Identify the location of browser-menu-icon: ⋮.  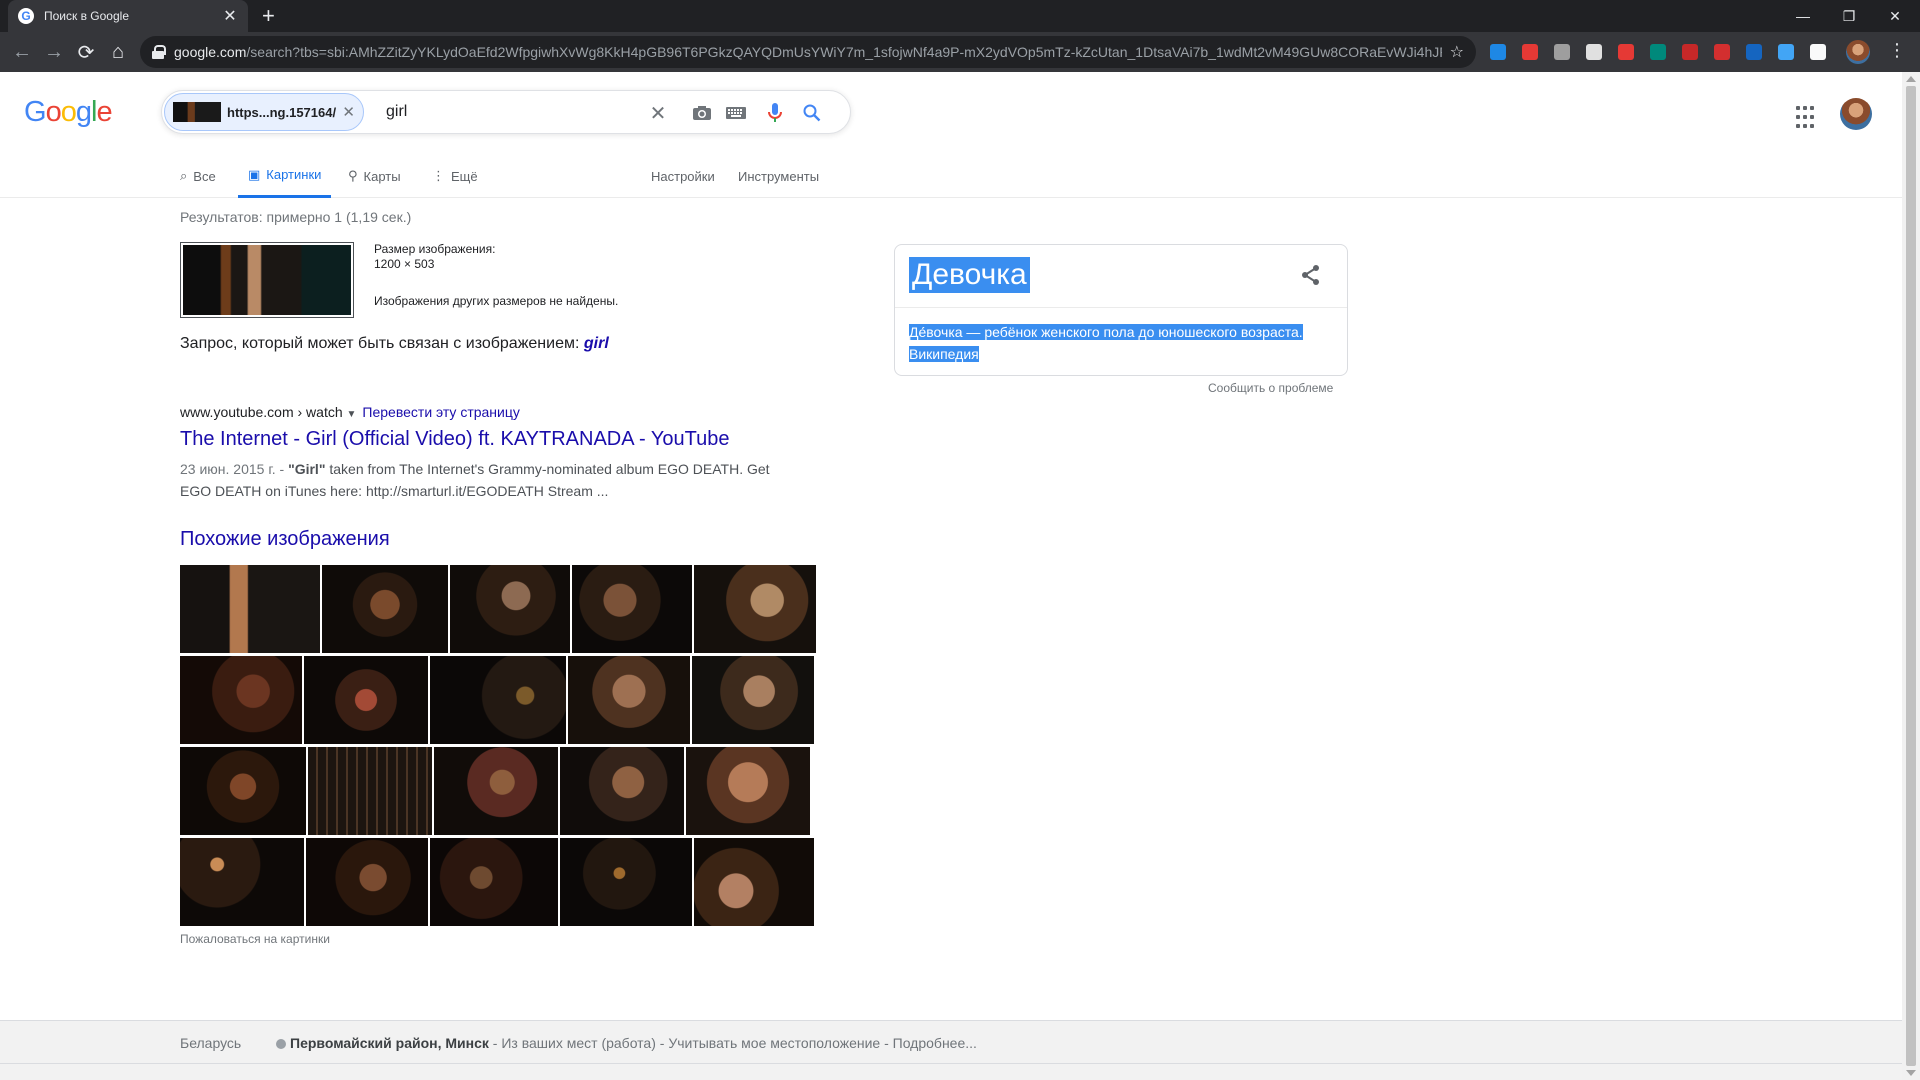
(1897, 50).